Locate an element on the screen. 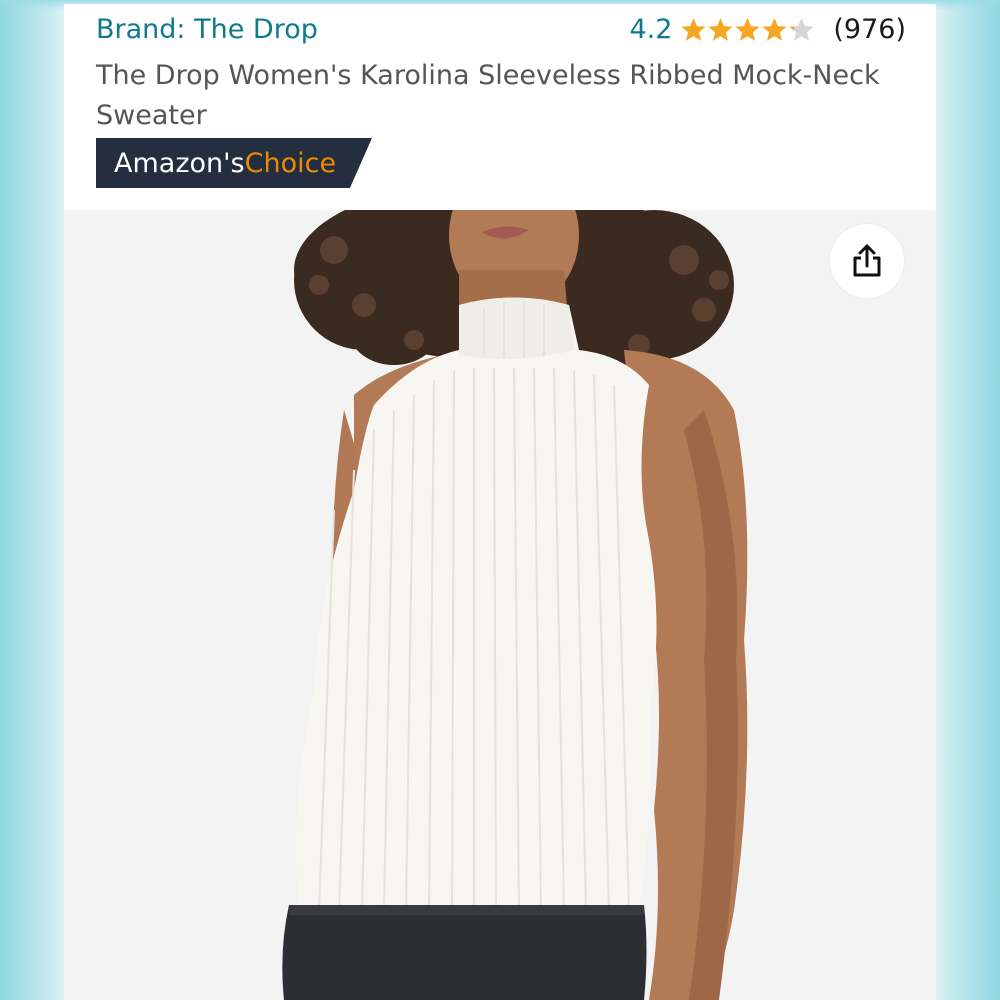  rating-summary: 4.2 (976) is located at coordinates (767, 29).